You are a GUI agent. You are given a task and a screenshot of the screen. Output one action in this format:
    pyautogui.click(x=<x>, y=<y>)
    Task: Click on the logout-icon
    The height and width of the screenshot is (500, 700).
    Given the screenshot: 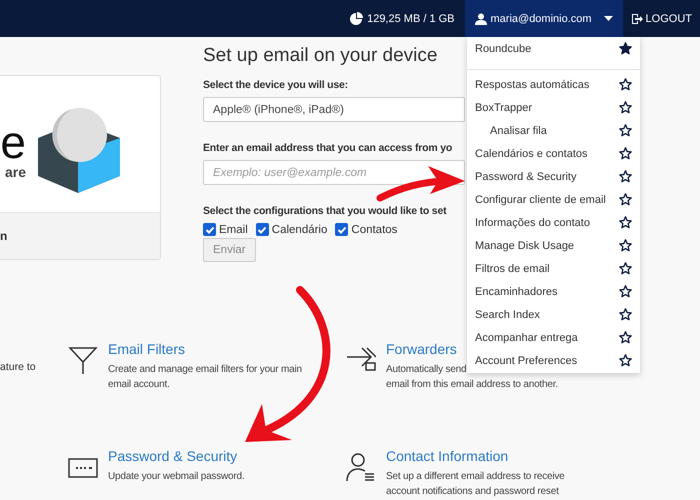 What is the action you would take?
    pyautogui.click(x=636, y=18)
    